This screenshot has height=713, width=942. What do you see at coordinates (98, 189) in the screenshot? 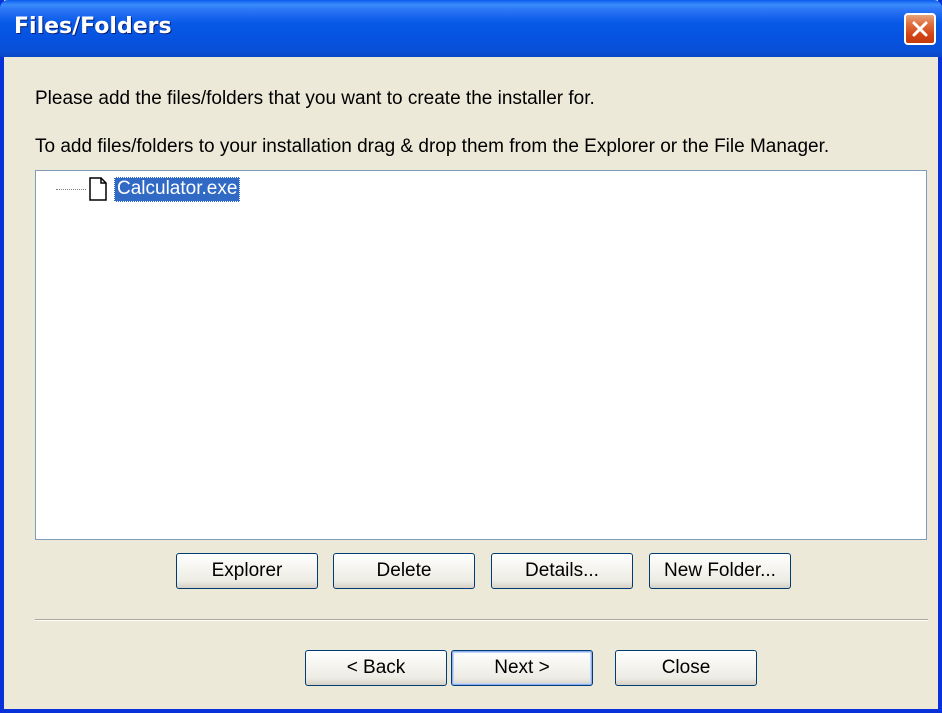
I see `file-icon` at bounding box center [98, 189].